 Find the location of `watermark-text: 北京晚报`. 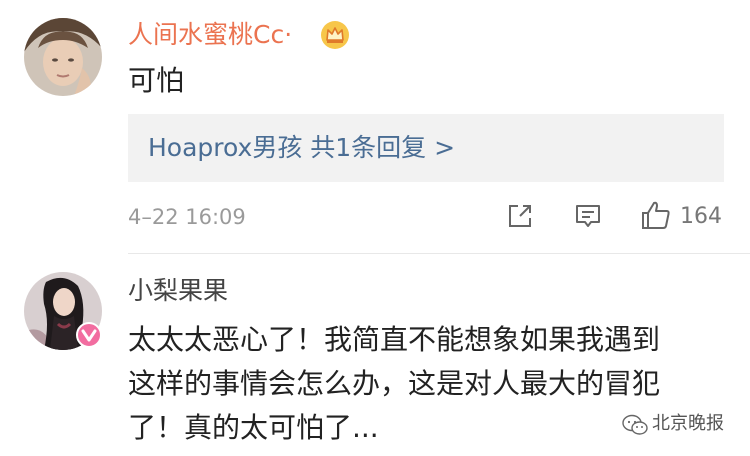

watermark-text: 北京晚报 is located at coordinates (688, 423).